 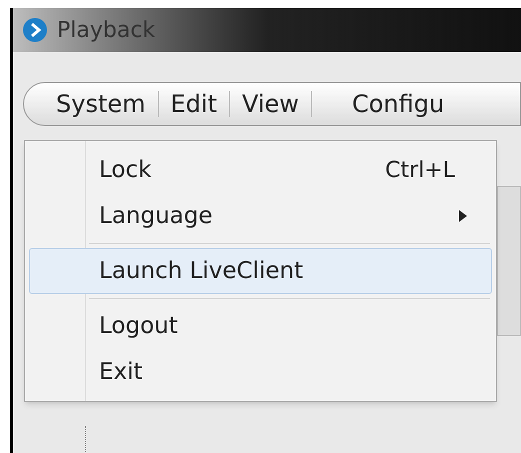 What do you see at coordinates (106, 30) in the screenshot?
I see `window-title: Playback` at bounding box center [106, 30].